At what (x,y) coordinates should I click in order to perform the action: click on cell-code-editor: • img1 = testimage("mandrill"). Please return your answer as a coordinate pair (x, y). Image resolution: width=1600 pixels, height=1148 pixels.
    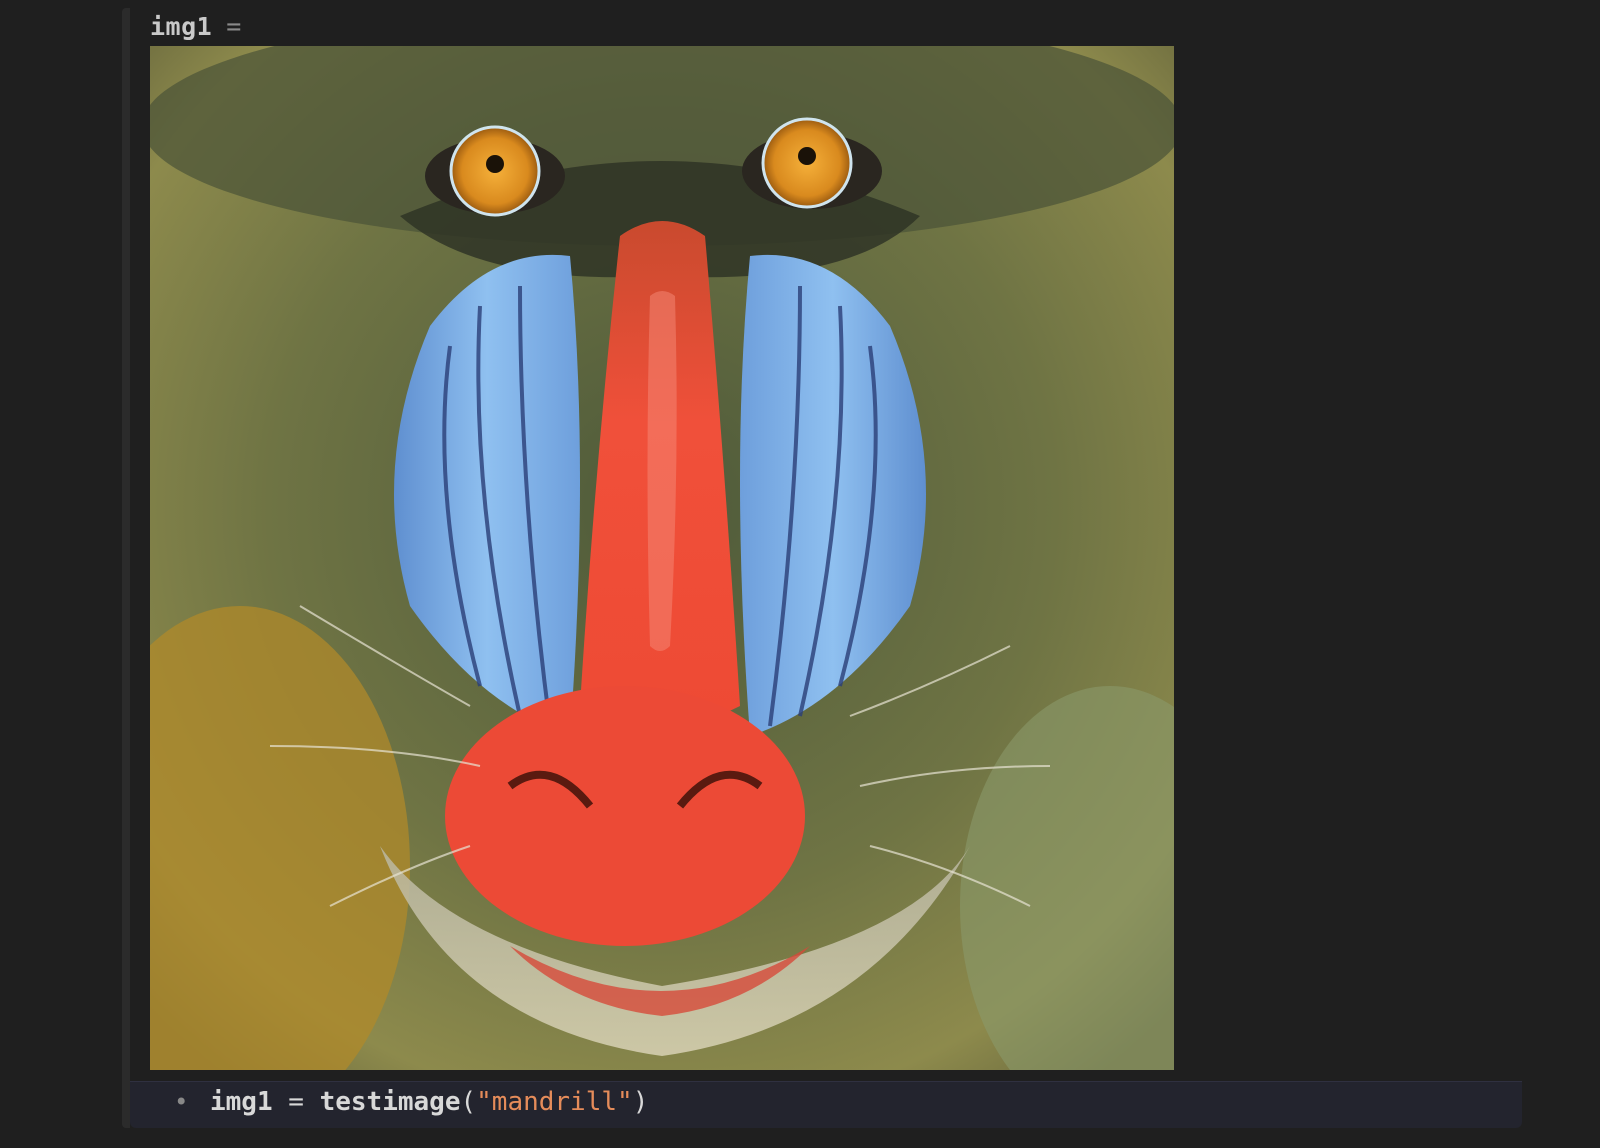
    Looking at the image, I should click on (826, 1104).